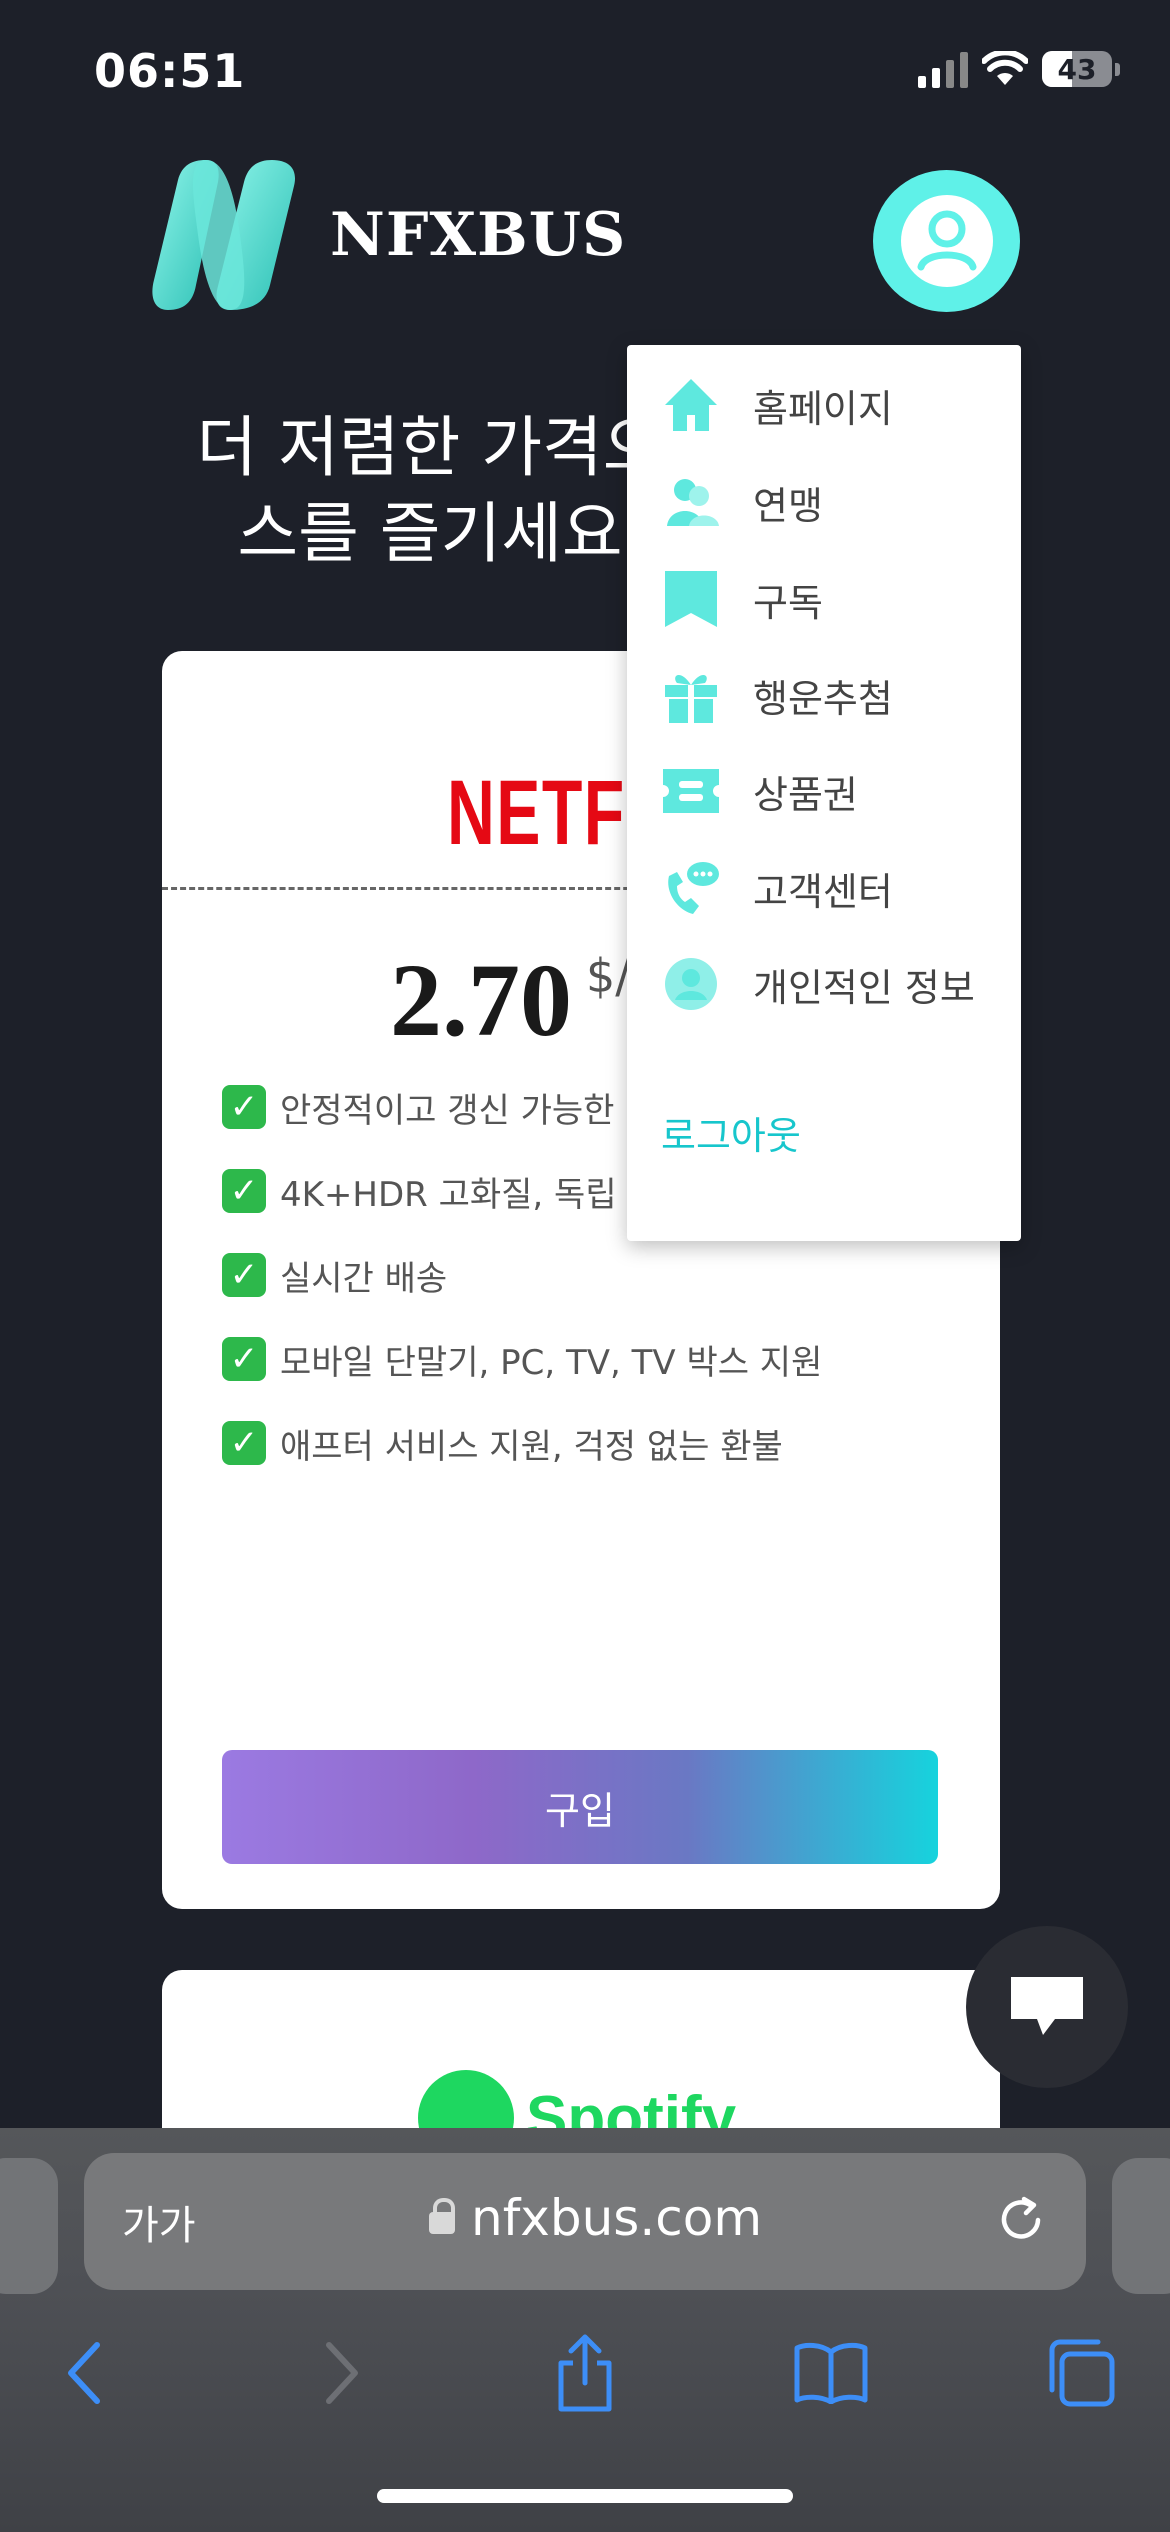 Image resolution: width=1170 pixels, height=2532 pixels. What do you see at coordinates (691, 984) in the screenshot?
I see `profile-icon` at bounding box center [691, 984].